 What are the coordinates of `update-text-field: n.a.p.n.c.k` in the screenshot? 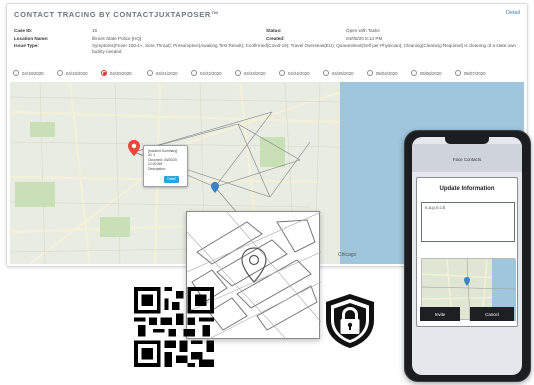 It's located at (468, 222).